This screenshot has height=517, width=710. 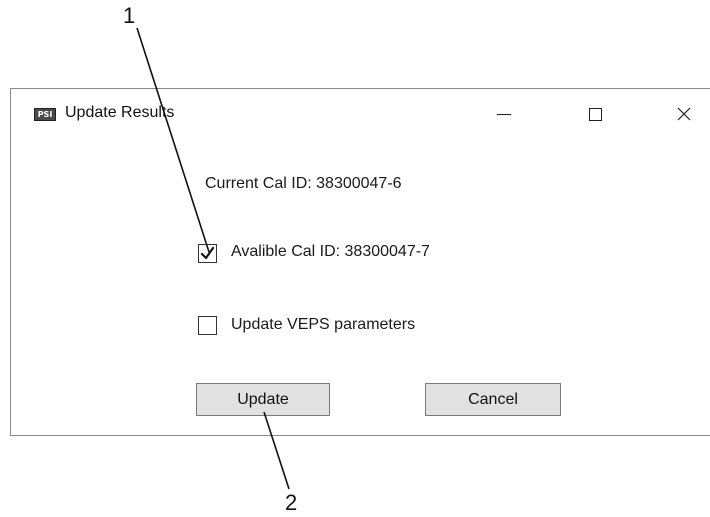 I want to click on title-bar: PSI Update Results, so click(x=360, y=115).